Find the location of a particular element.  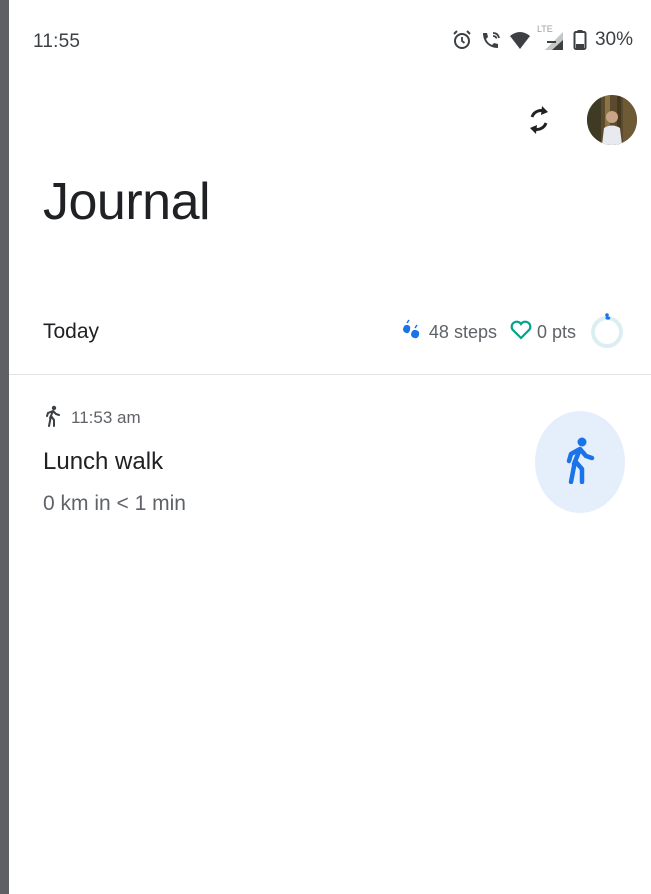

today-summary: Today 48 steps 0 pts is located at coordinates (330, 335).